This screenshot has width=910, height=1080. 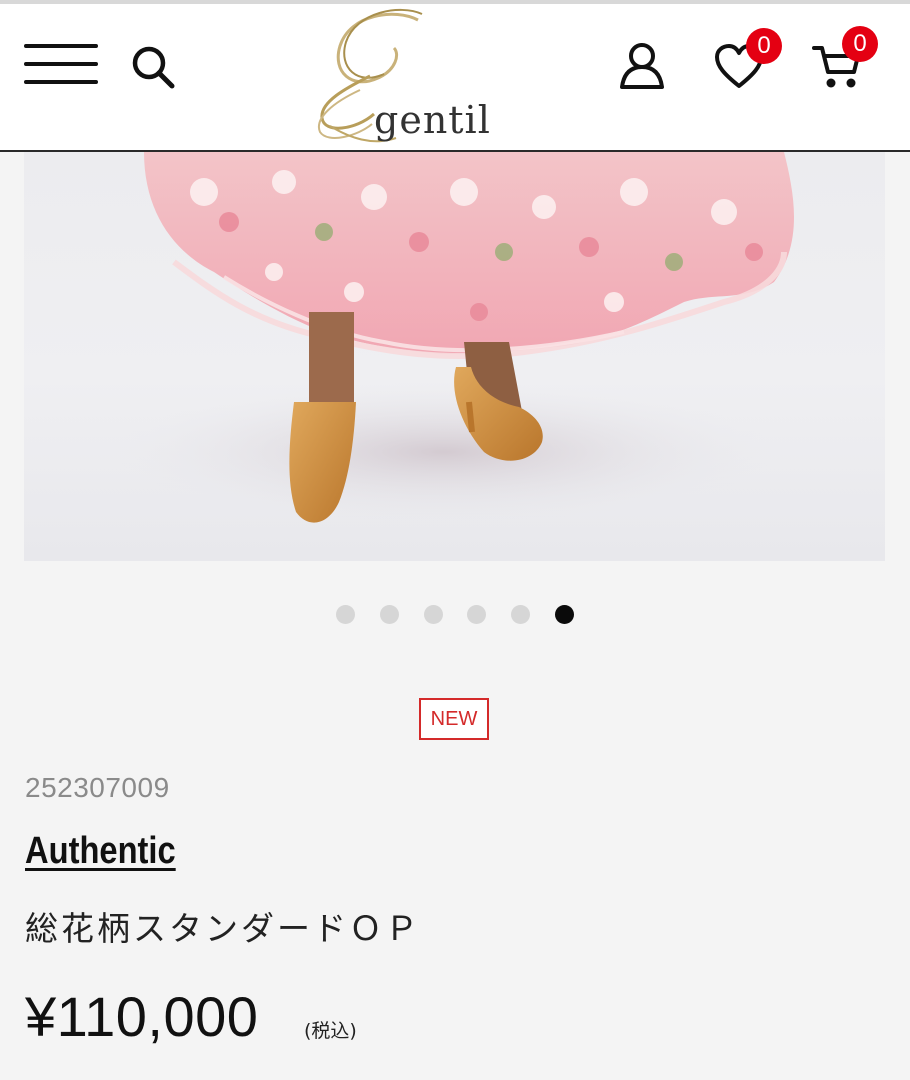 What do you see at coordinates (330, 1031) in the screenshot?
I see `tax-note: (税込)` at bounding box center [330, 1031].